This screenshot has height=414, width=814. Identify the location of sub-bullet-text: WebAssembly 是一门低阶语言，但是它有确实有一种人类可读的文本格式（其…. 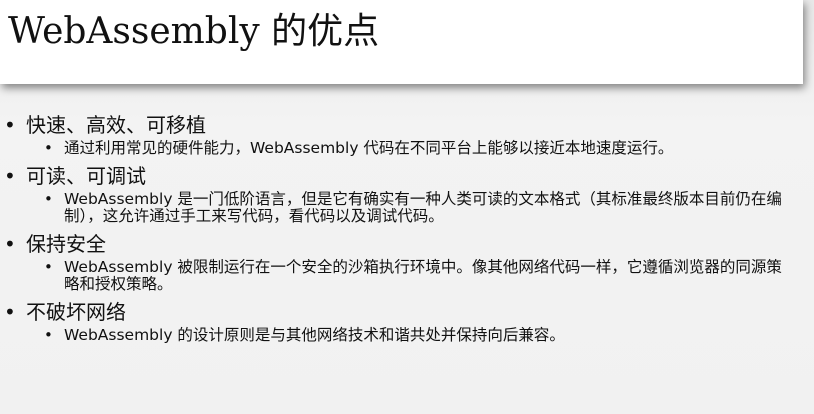
(423, 207).